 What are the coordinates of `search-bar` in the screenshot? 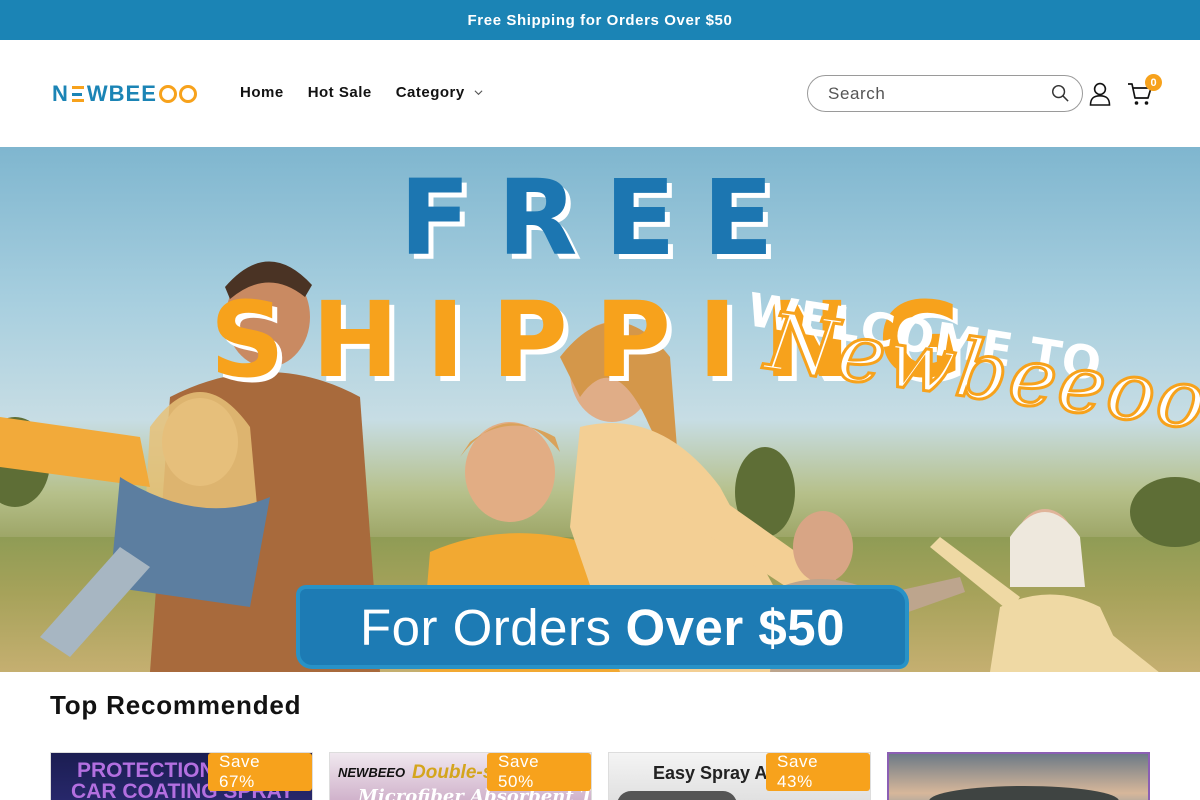 It's located at (945, 93).